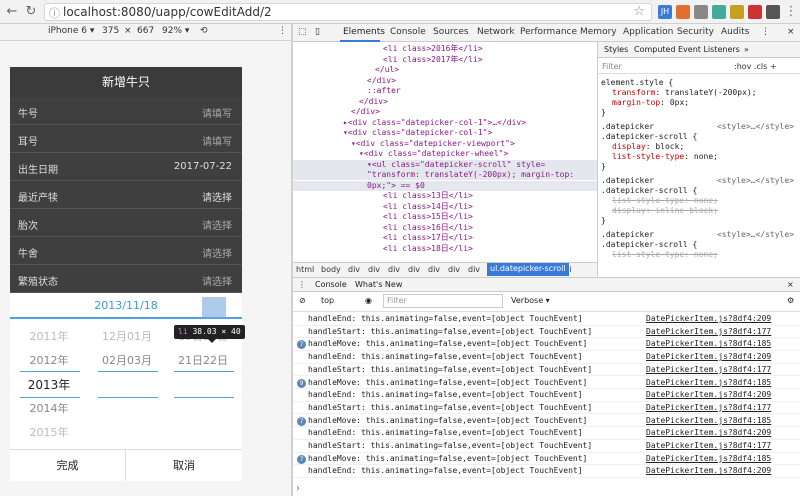 The height and width of the screenshot is (496, 800). What do you see at coordinates (765, 32) in the screenshot?
I see `warning-icon: ⋮` at bounding box center [765, 32].